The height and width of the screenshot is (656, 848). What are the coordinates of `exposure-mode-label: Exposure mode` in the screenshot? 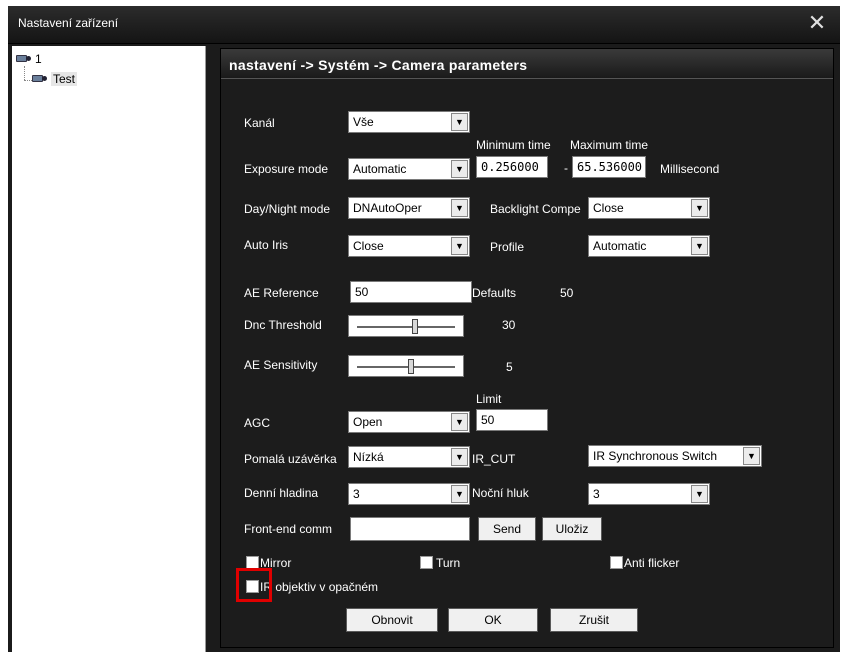 It's located at (286, 169).